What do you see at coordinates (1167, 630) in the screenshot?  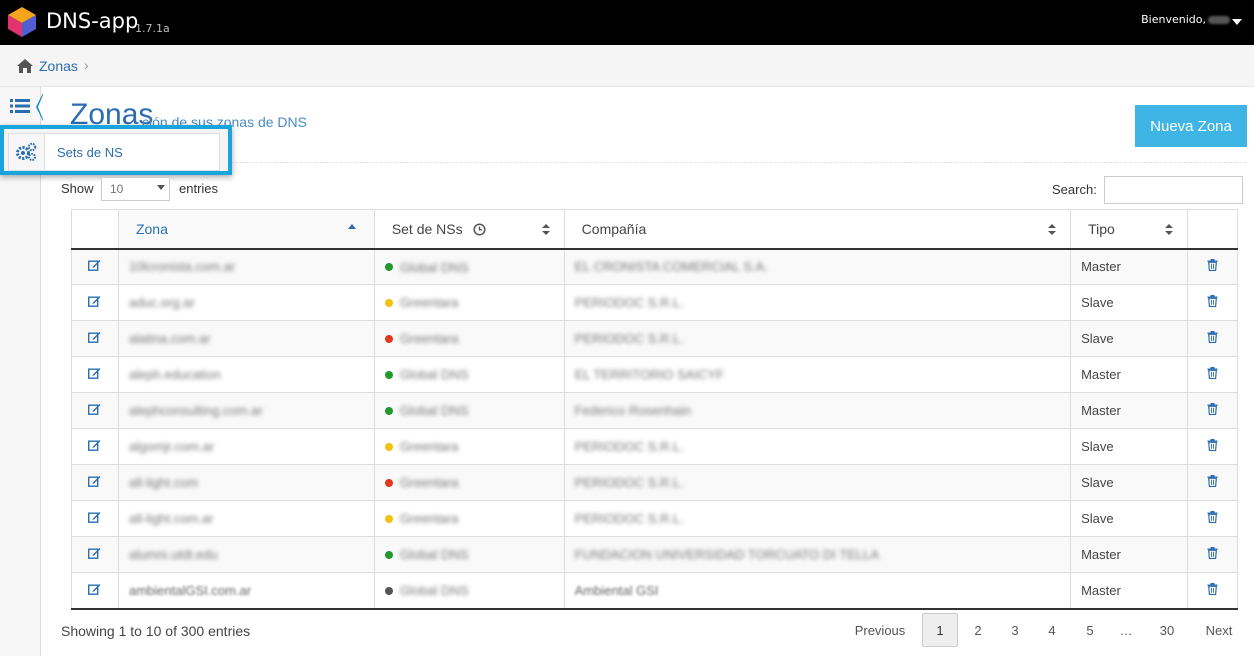 I see `pagination-page: 30` at bounding box center [1167, 630].